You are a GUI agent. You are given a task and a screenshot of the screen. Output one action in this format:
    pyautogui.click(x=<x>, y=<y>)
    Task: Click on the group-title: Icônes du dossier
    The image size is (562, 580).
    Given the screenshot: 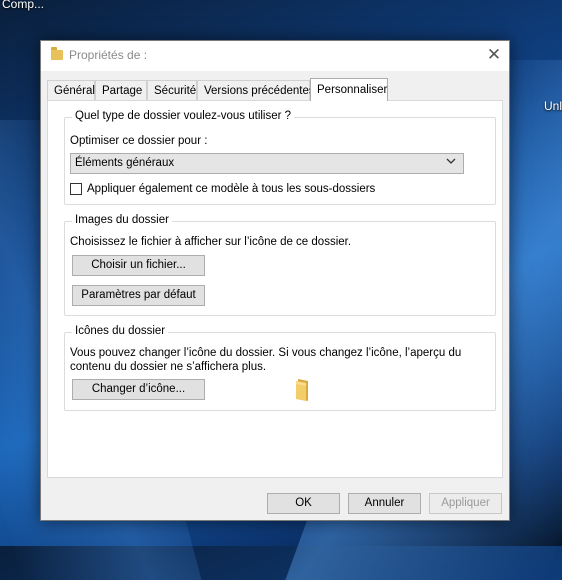 What is the action you would take?
    pyautogui.click(x=120, y=331)
    